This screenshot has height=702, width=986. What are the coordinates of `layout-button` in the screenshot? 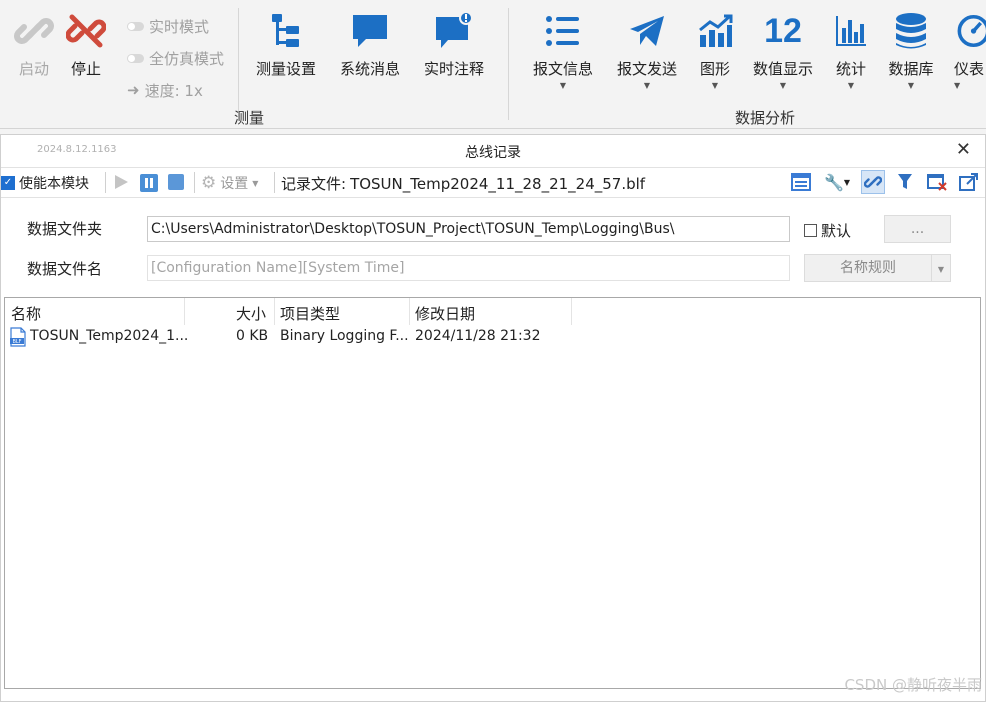 It's located at (801, 182).